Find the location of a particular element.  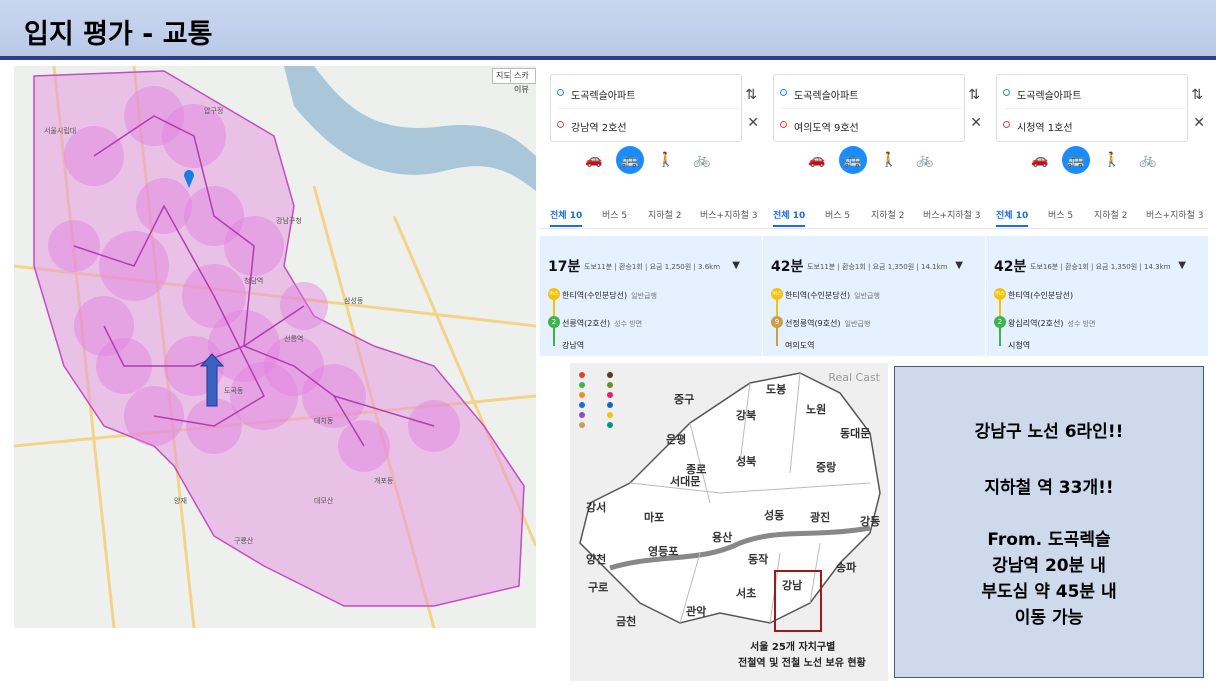

destination-input: 시청역 1호선 is located at coordinates (1038, 126).